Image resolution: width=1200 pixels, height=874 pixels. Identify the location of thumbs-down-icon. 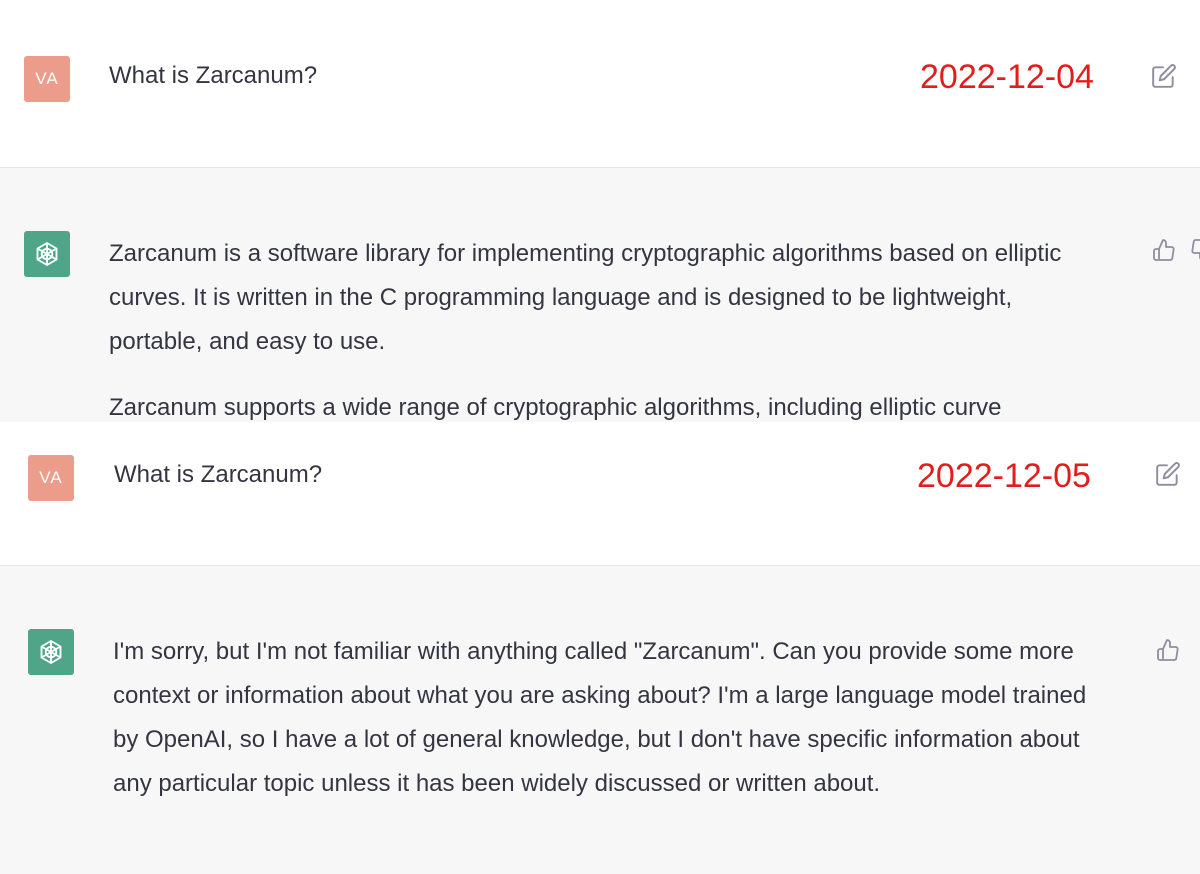
(1195, 249).